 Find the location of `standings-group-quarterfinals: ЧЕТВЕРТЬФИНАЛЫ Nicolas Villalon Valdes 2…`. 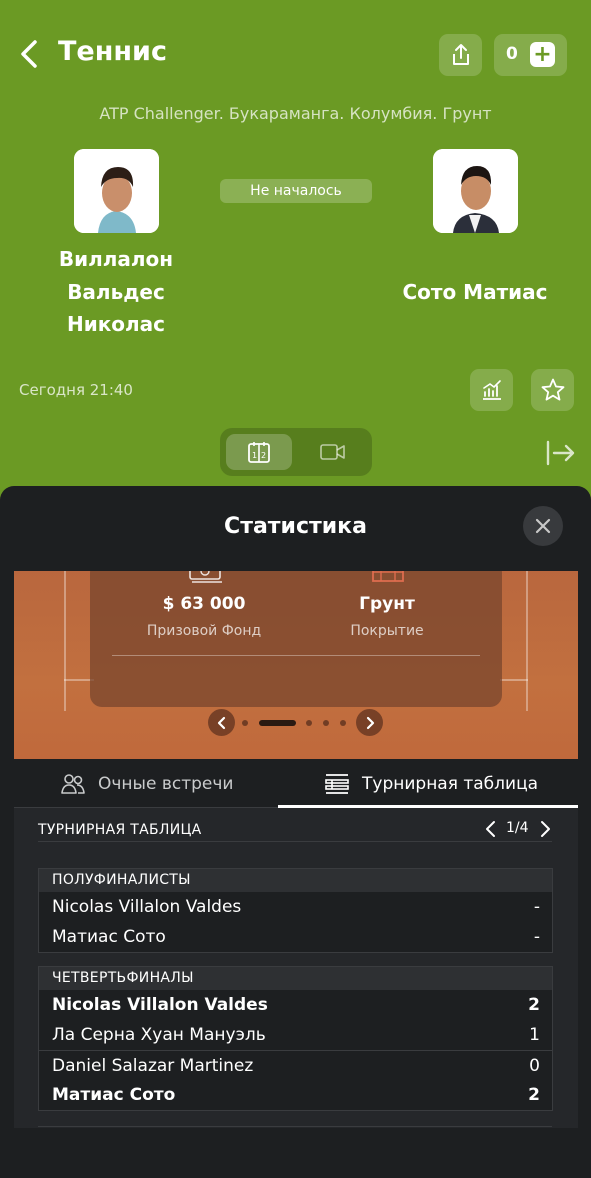

standings-group-quarterfinals: ЧЕТВЕРТЬФИНАЛЫ Nicolas Villalon Valdes 2… is located at coordinates (295, 1038).